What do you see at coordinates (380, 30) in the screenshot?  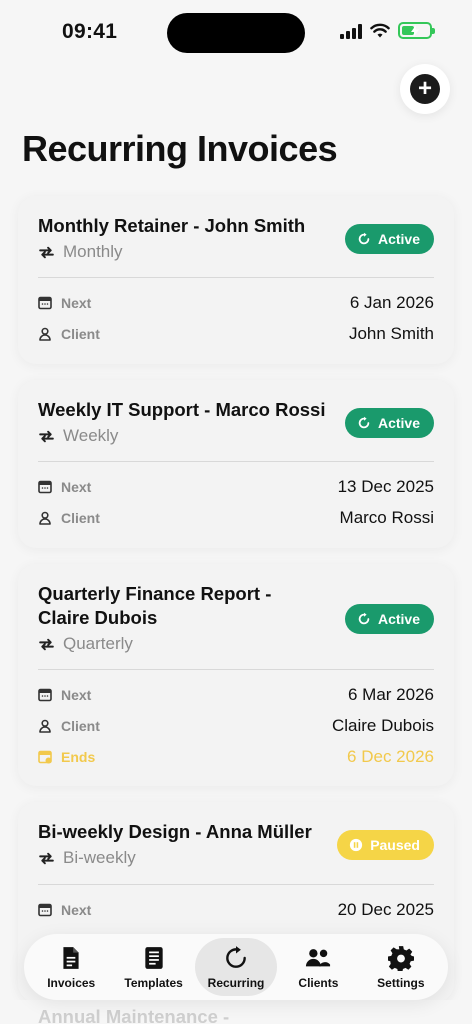 I see `wifi-icon` at bounding box center [380, 30].